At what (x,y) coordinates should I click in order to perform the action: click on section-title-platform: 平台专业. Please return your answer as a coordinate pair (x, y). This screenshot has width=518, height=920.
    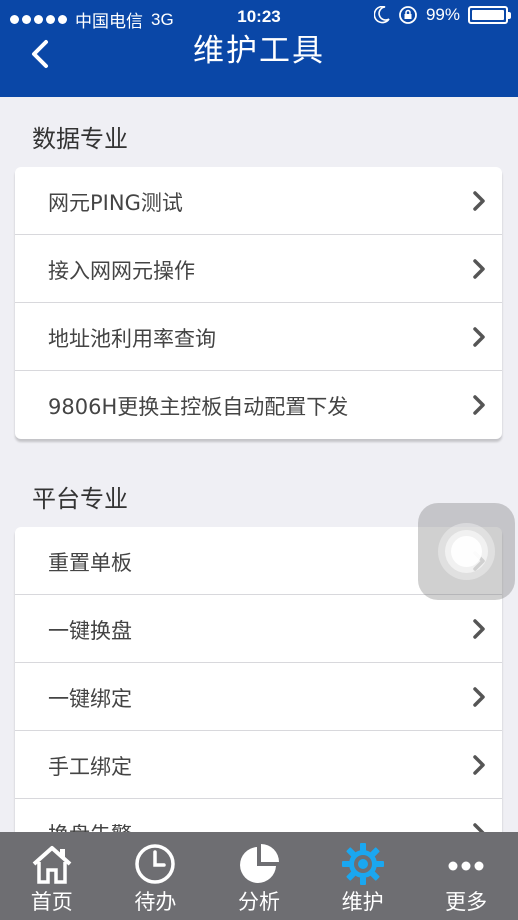
    Looking at the image, I should click on (80, 499).